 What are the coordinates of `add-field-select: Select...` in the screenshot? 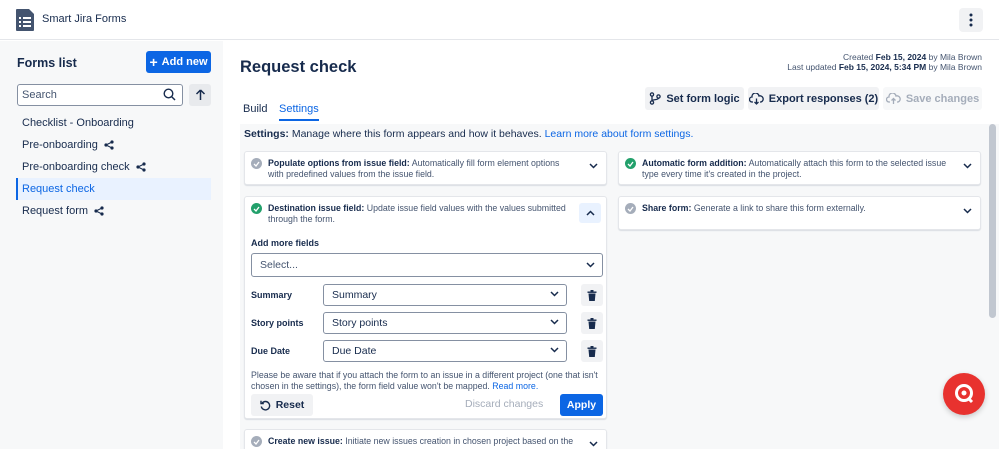 It's located at (427, 265).